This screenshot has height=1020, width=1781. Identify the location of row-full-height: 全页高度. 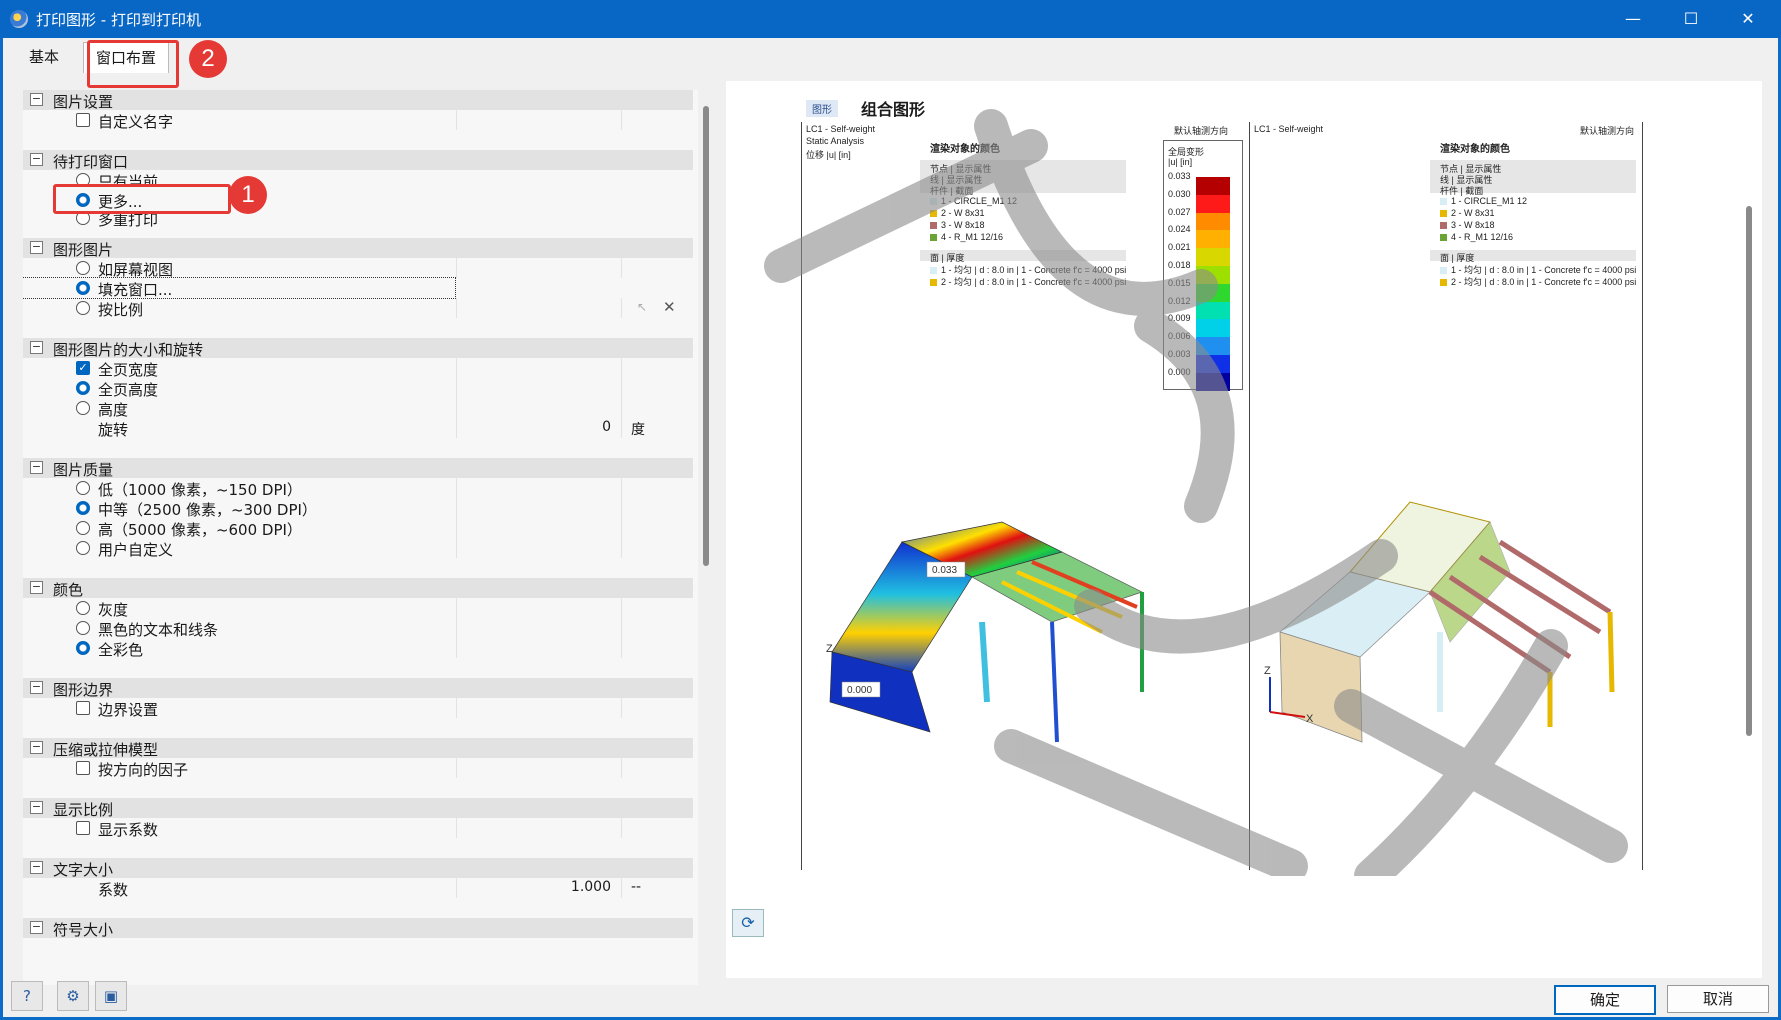
(358, 388).